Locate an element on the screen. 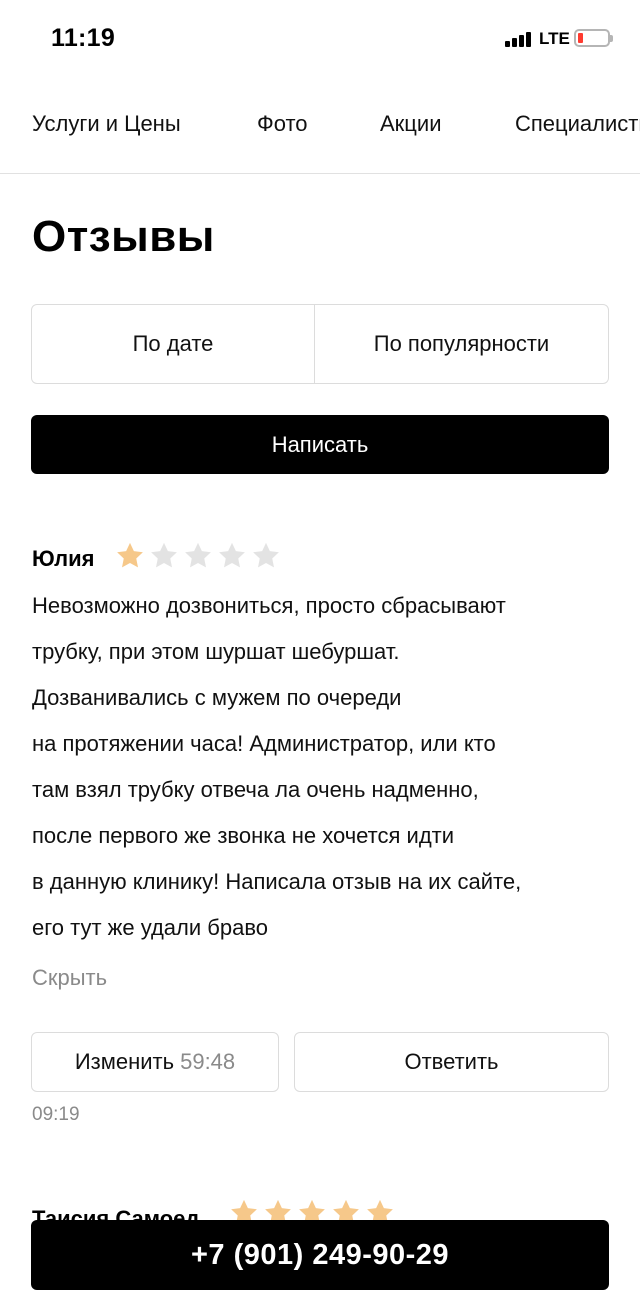 This screenshot has height=1305, width=640. review-text-line: трубку, при этом шуршат шебуршат. is located at coordinates (216, 651).